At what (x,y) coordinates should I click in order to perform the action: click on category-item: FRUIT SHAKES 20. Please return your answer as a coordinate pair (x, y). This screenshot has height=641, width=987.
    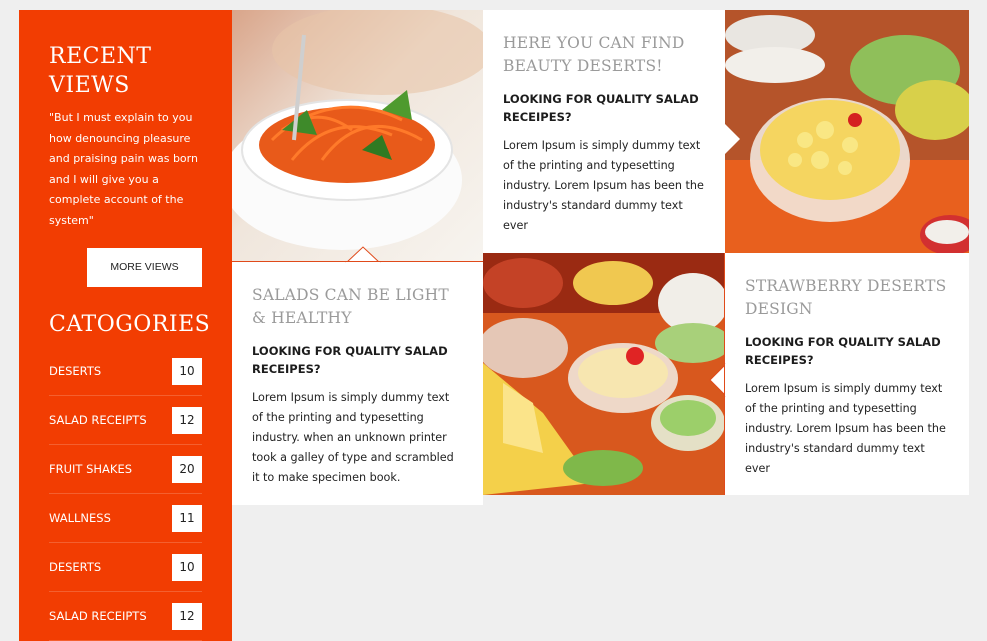
    Looking at the image, I should click on (125, 469).